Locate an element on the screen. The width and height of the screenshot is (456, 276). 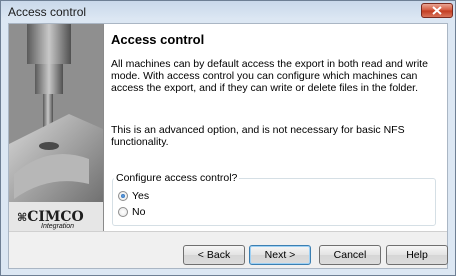
radio-label-no: No is located at coordinates (139, 212).